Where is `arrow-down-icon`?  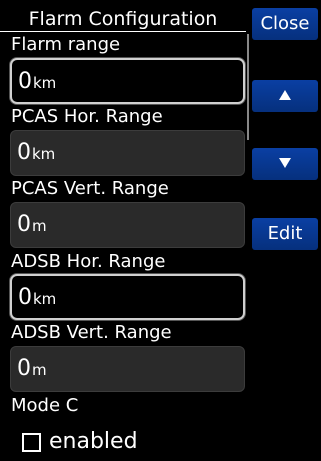
arrow-down-icon is located at coordinates (285, 163).